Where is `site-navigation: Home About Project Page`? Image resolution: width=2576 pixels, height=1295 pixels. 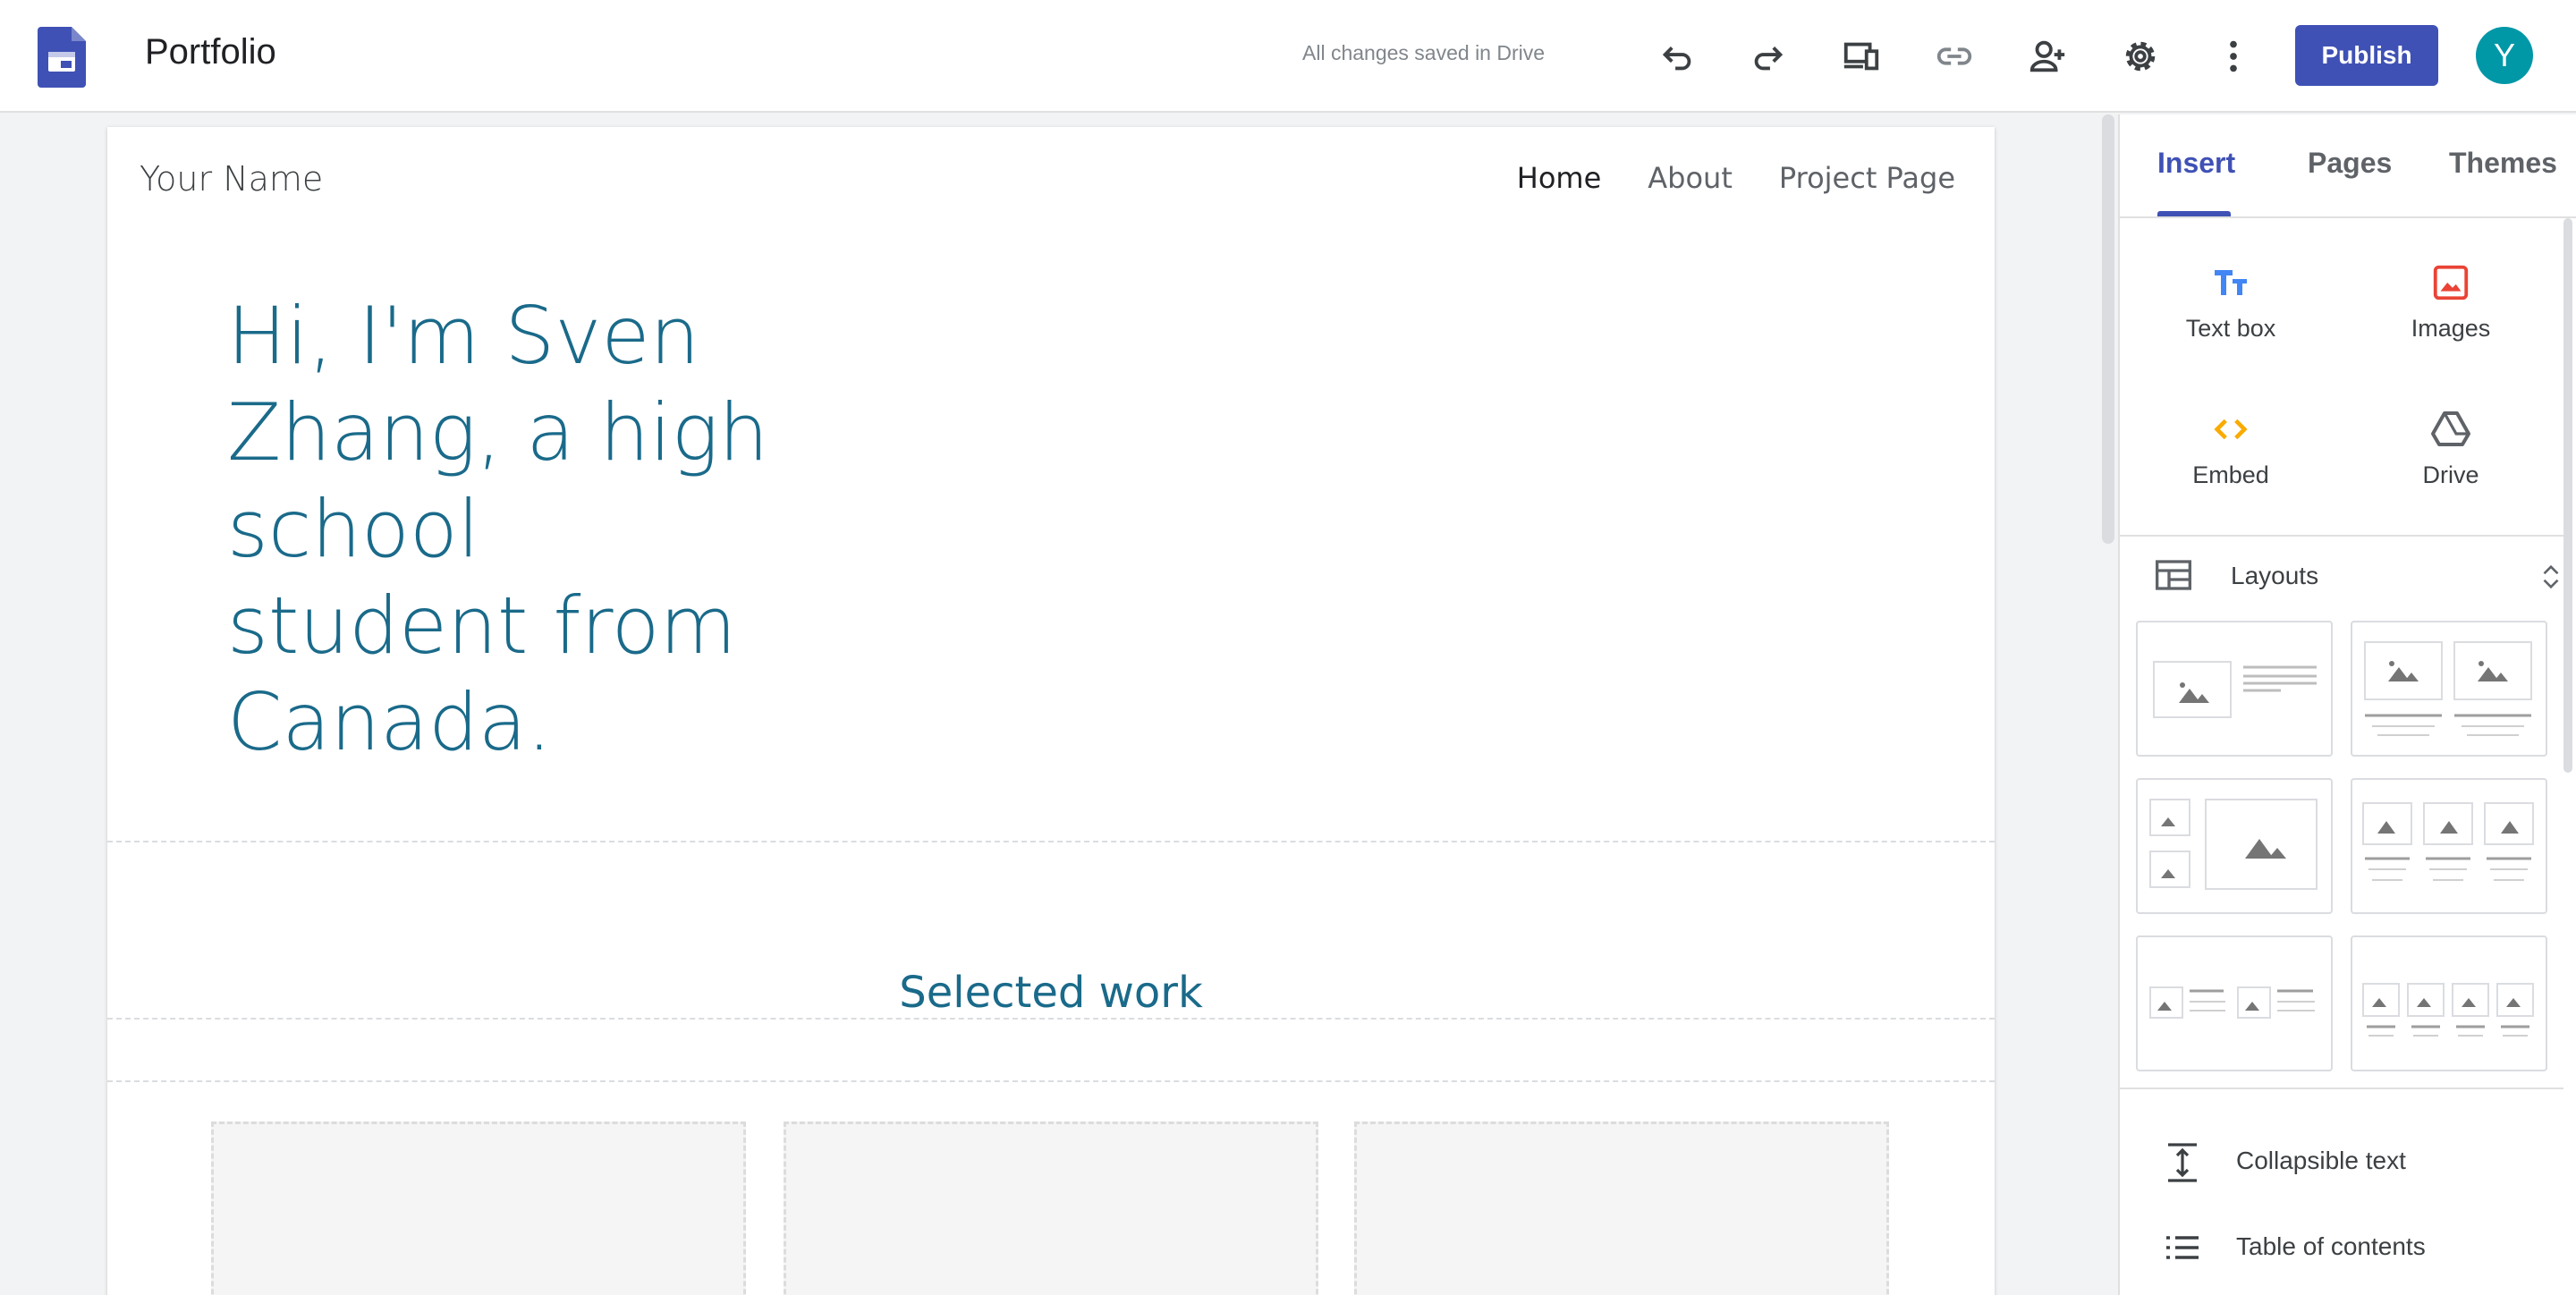 site-navigation: Home About Project Page is located at coordinates (1736, 178).